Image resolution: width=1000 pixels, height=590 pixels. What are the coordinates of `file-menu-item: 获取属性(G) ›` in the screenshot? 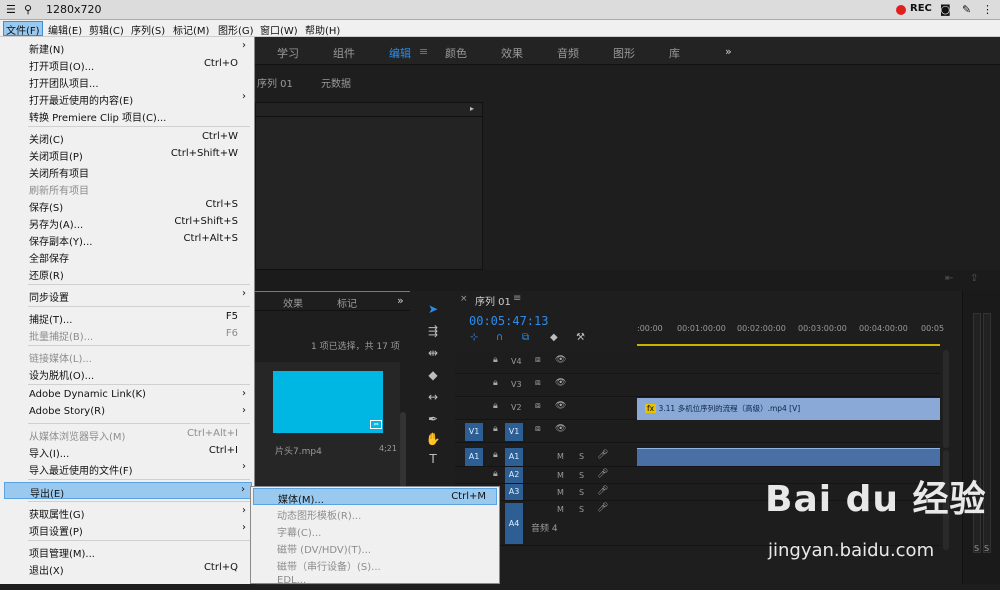 It's located at (128, 512).